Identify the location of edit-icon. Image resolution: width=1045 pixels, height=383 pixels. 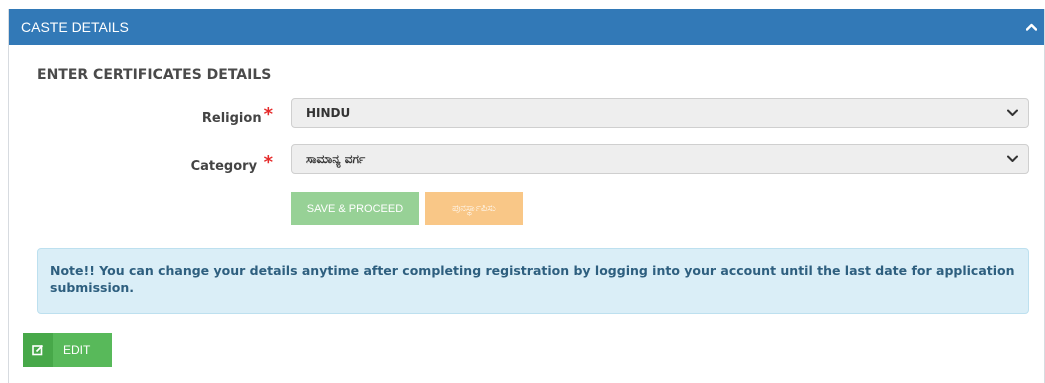
(38, 350).